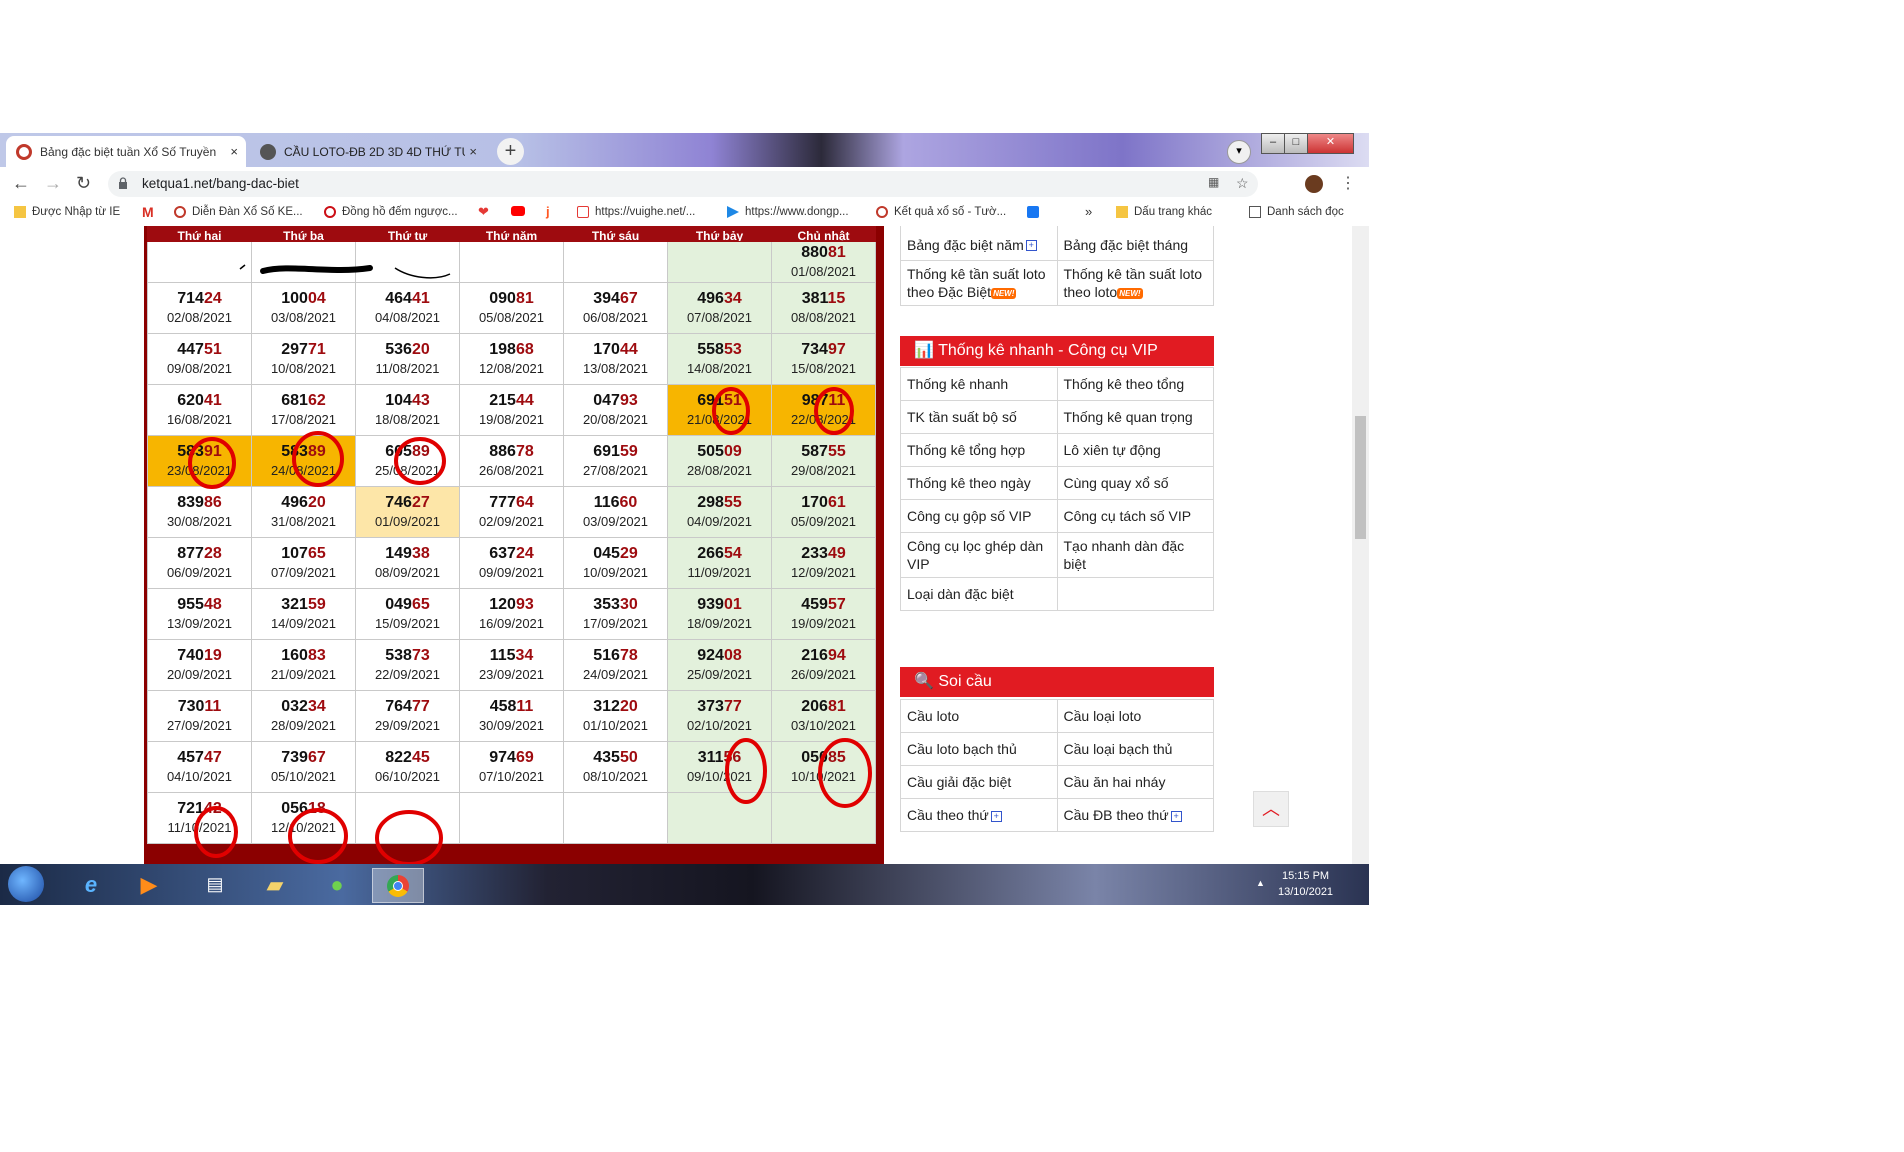 The width and height of the screenshot is (1904, 1152). What do you see at coordinates (719, 359) in the screenshot?
I see `result-cell: 55853 14/08/2021` at bounding box center [719, 359].